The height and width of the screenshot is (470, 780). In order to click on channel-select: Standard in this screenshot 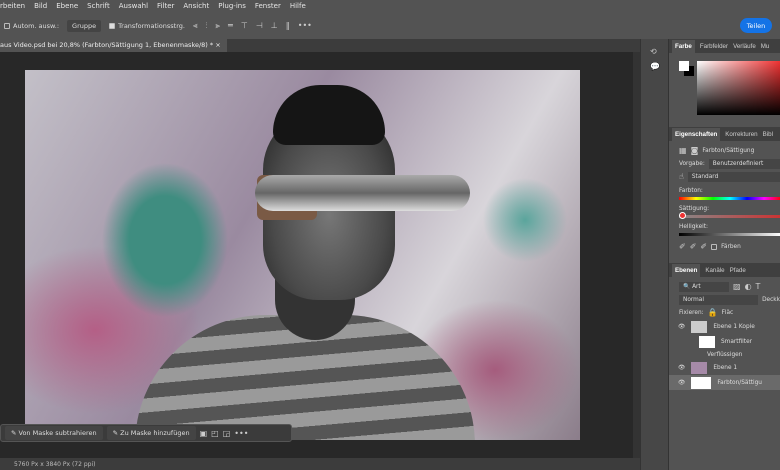, I will do `click(733, 176)`.